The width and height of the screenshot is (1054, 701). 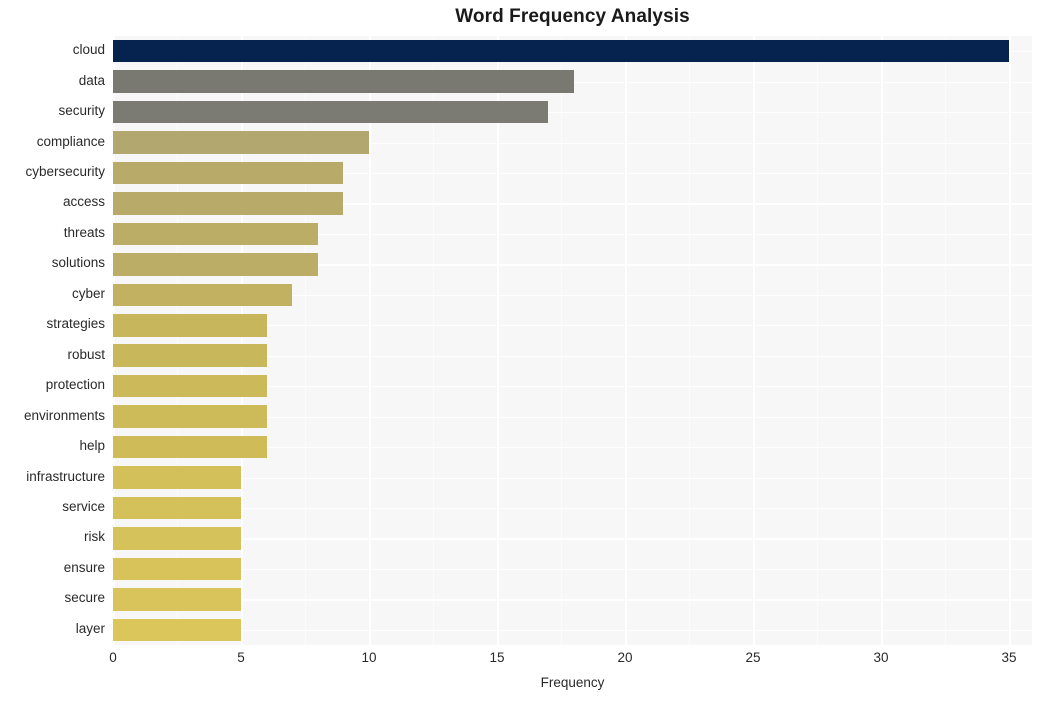 What do you see at coordinates (753, 657) in the screenshot?
I see `x-axis-tick-label: 25` at bounding box center [753, 657].